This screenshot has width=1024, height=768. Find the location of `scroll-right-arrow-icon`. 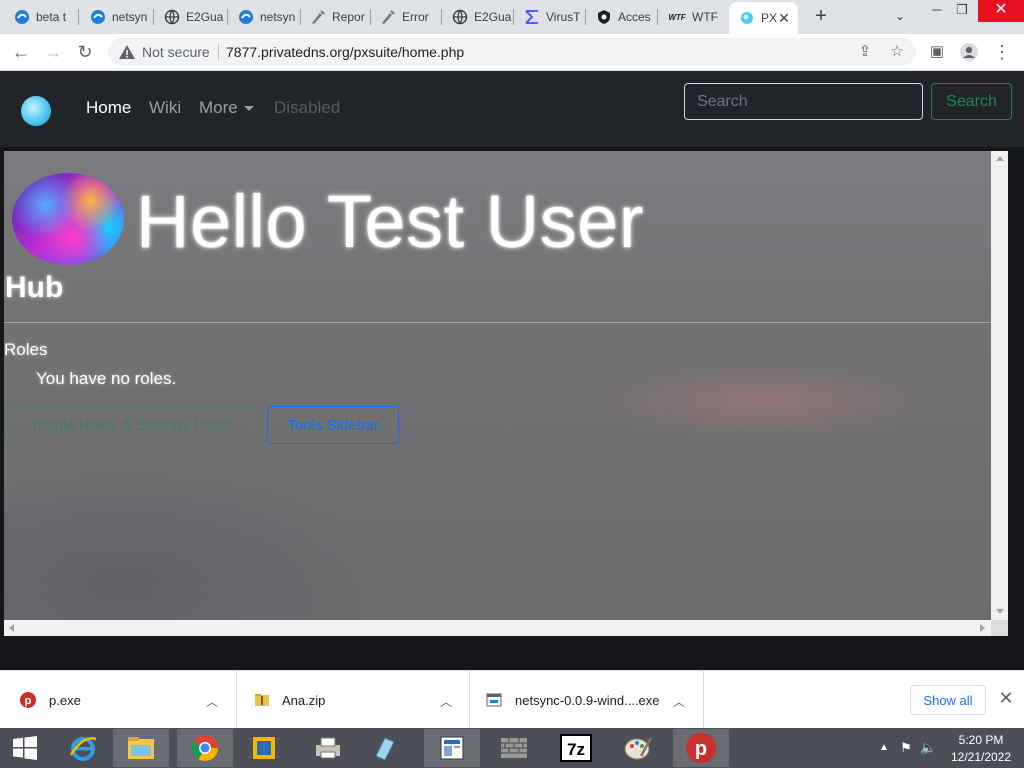

scroll-right-arrow-icon is located at coordinates (982, 628).